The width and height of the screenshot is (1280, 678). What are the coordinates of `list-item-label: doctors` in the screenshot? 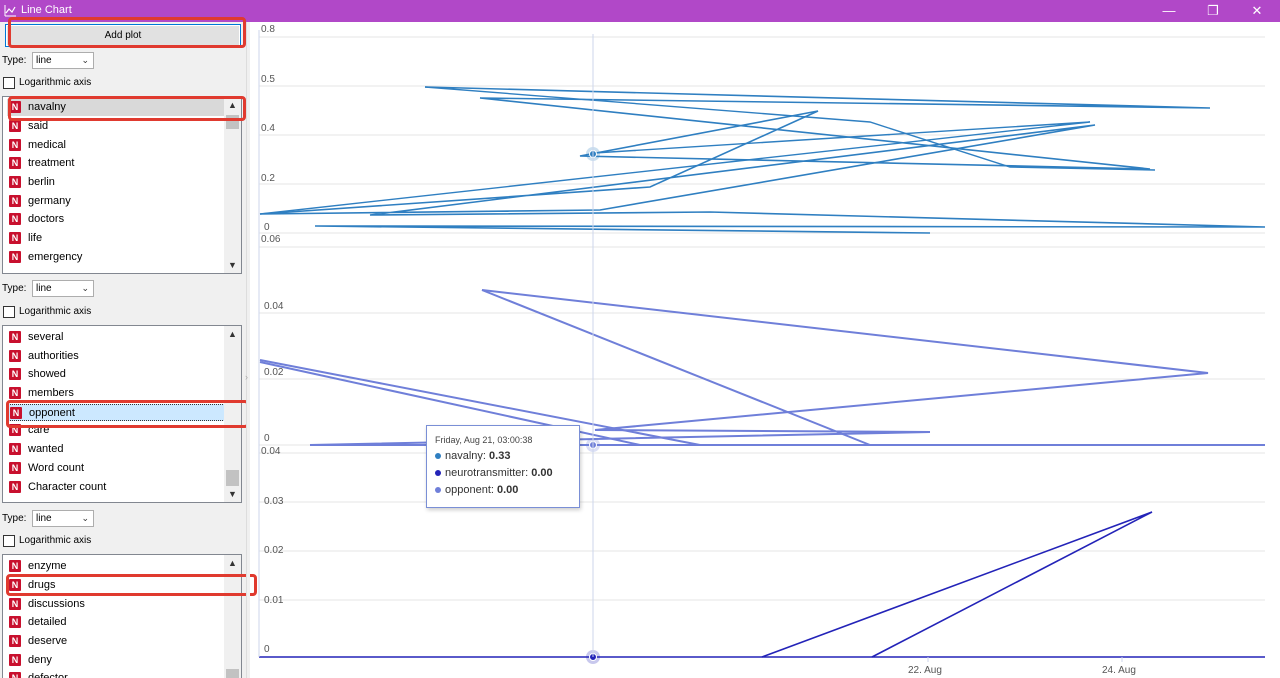 It's located at (46, 219).